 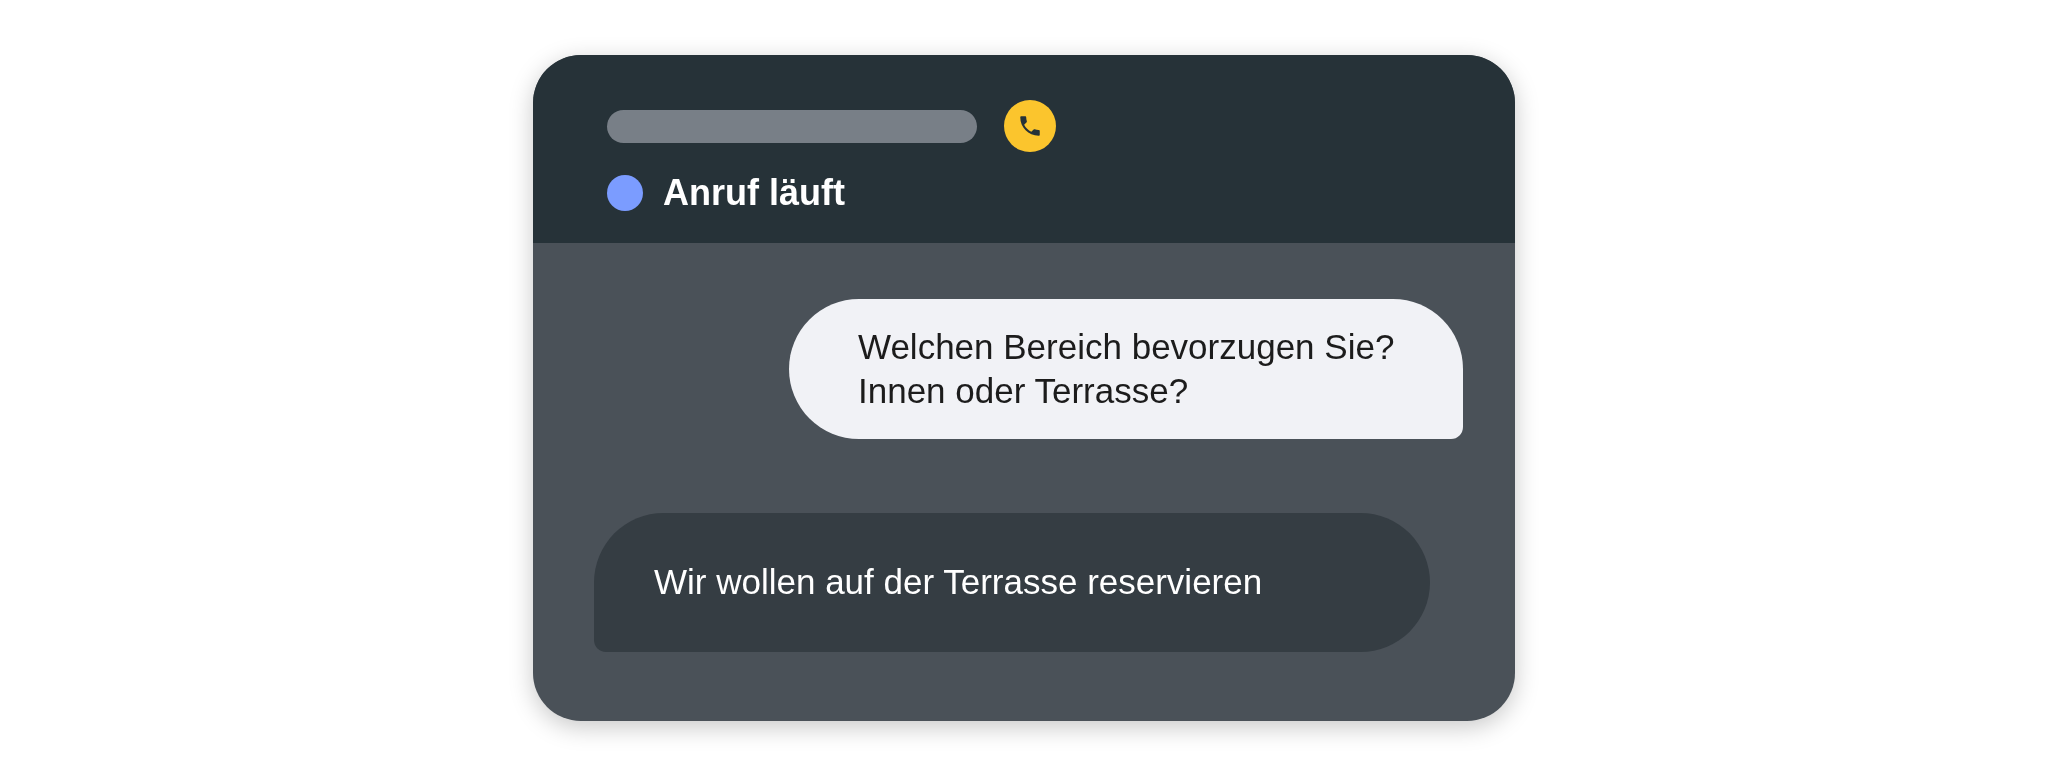 What do you see at coordinates (1126, 369) in the screenshot?
I see `message-bubble: Welchen Bereich bevorzugen Sie? Innen oder Terrasse?` at bounding box center [1126, 369].